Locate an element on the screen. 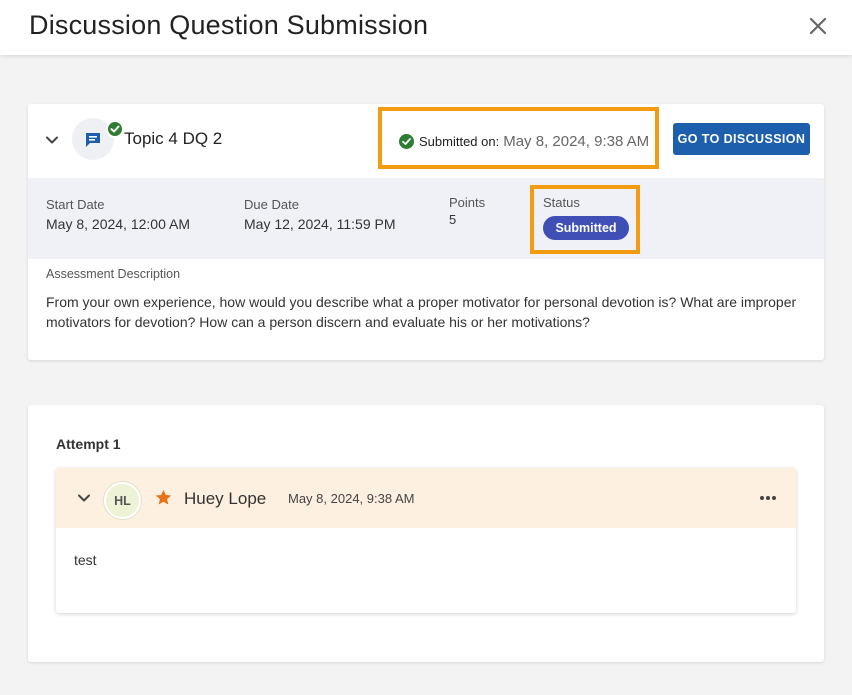 Image resolution: width=852 pixels, height=695 pixels. due-date-label: Due Date is located at coordinates (271, 204).